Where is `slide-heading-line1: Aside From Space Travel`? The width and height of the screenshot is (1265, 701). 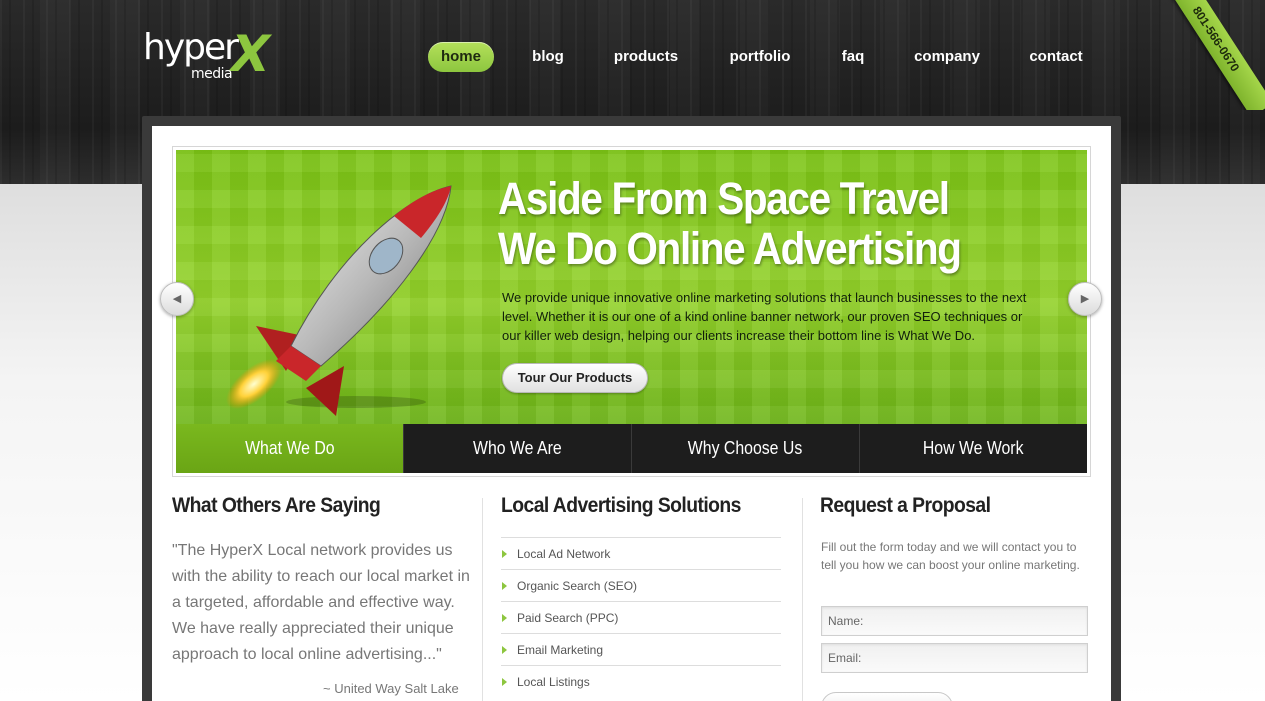
slide-heading-line1: Aside From Space Travel is located at coordinates (724, 198).